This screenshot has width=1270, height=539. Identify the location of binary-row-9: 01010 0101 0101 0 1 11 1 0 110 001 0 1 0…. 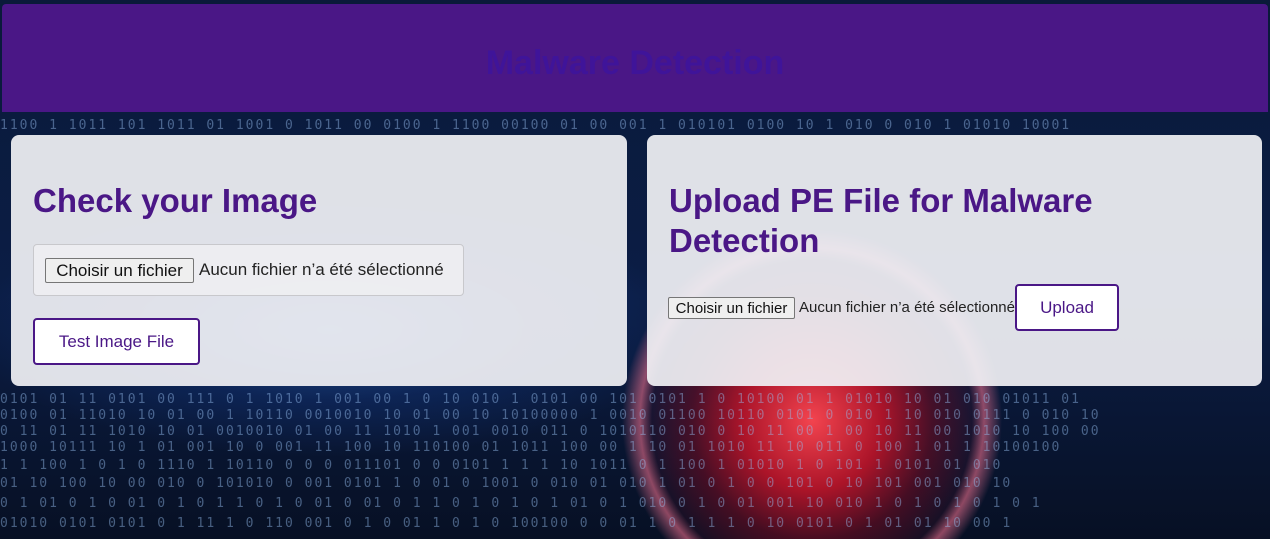
(506, 523).